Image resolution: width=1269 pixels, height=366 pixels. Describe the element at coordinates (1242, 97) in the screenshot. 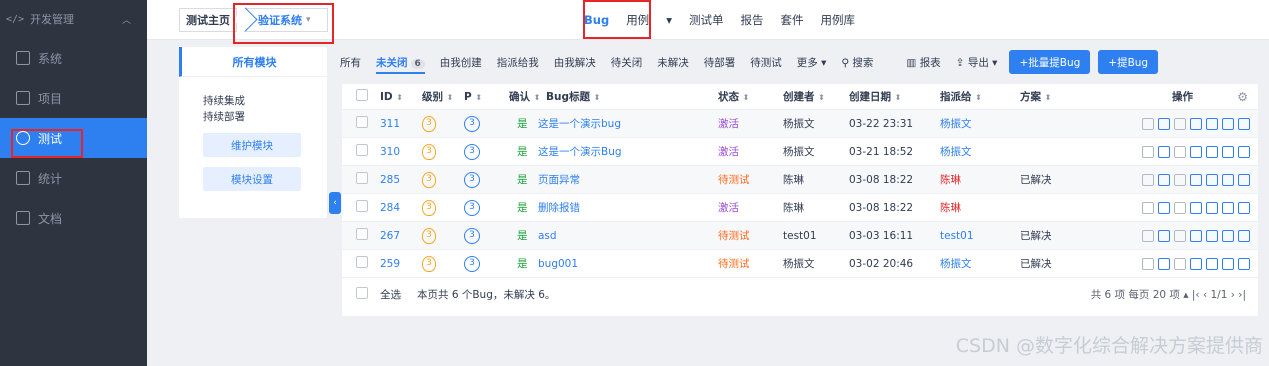

I see `gear-icon: ⚙` at that location.